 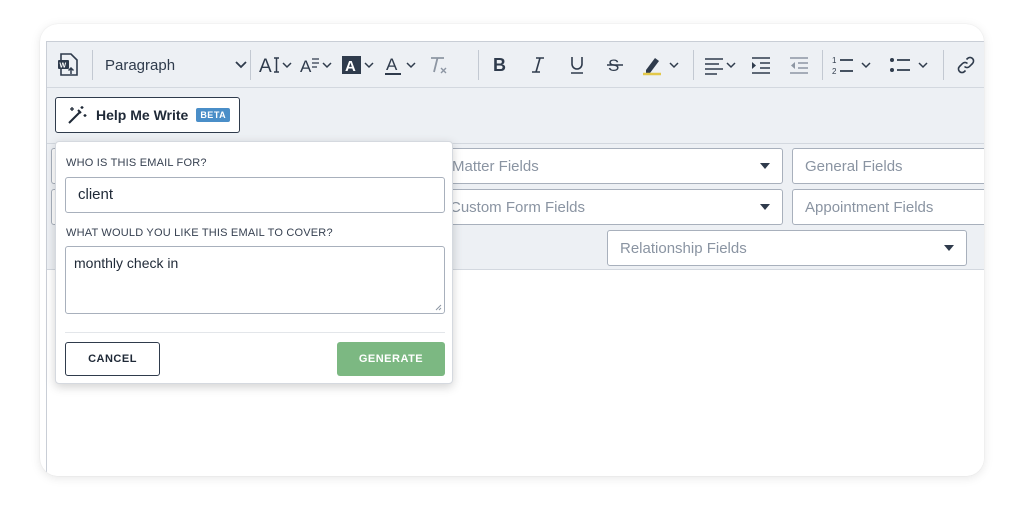 What do you see at coordinates (136, 163) in the screenshot?
I see `recipient-label: WHO IS THIS EMAIL FOR?` at bounding box center [136, 163].